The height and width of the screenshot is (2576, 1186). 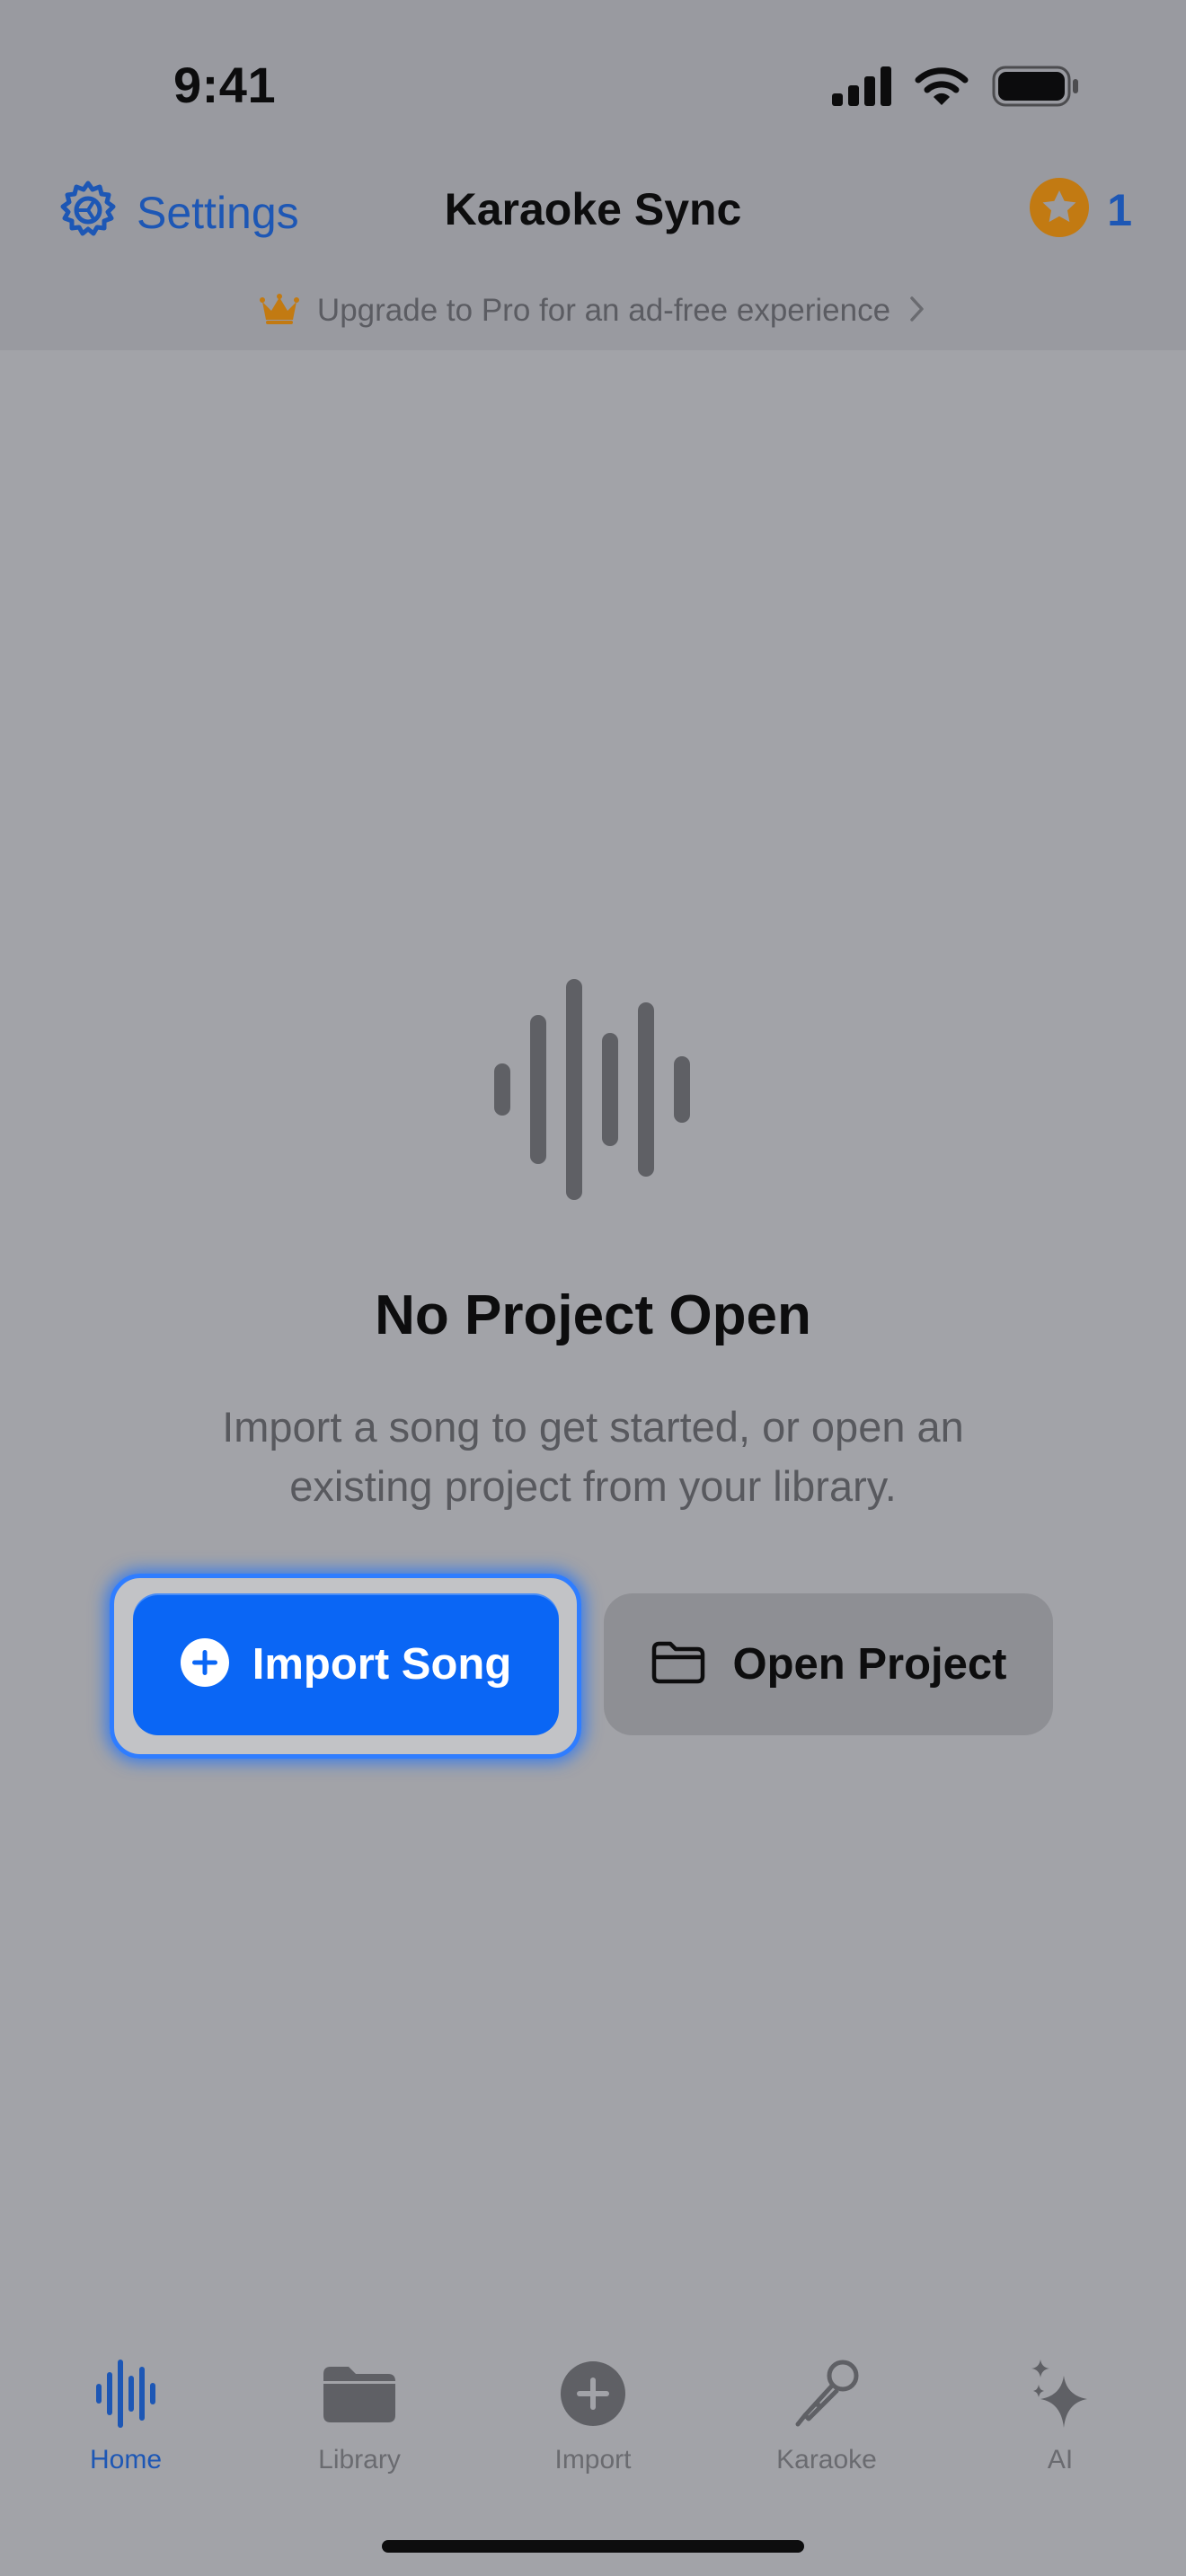 What do you see at coordinates (917, 311) in the screenshot?
I see `chevron-right-icon` at bounding box center [917, 311].